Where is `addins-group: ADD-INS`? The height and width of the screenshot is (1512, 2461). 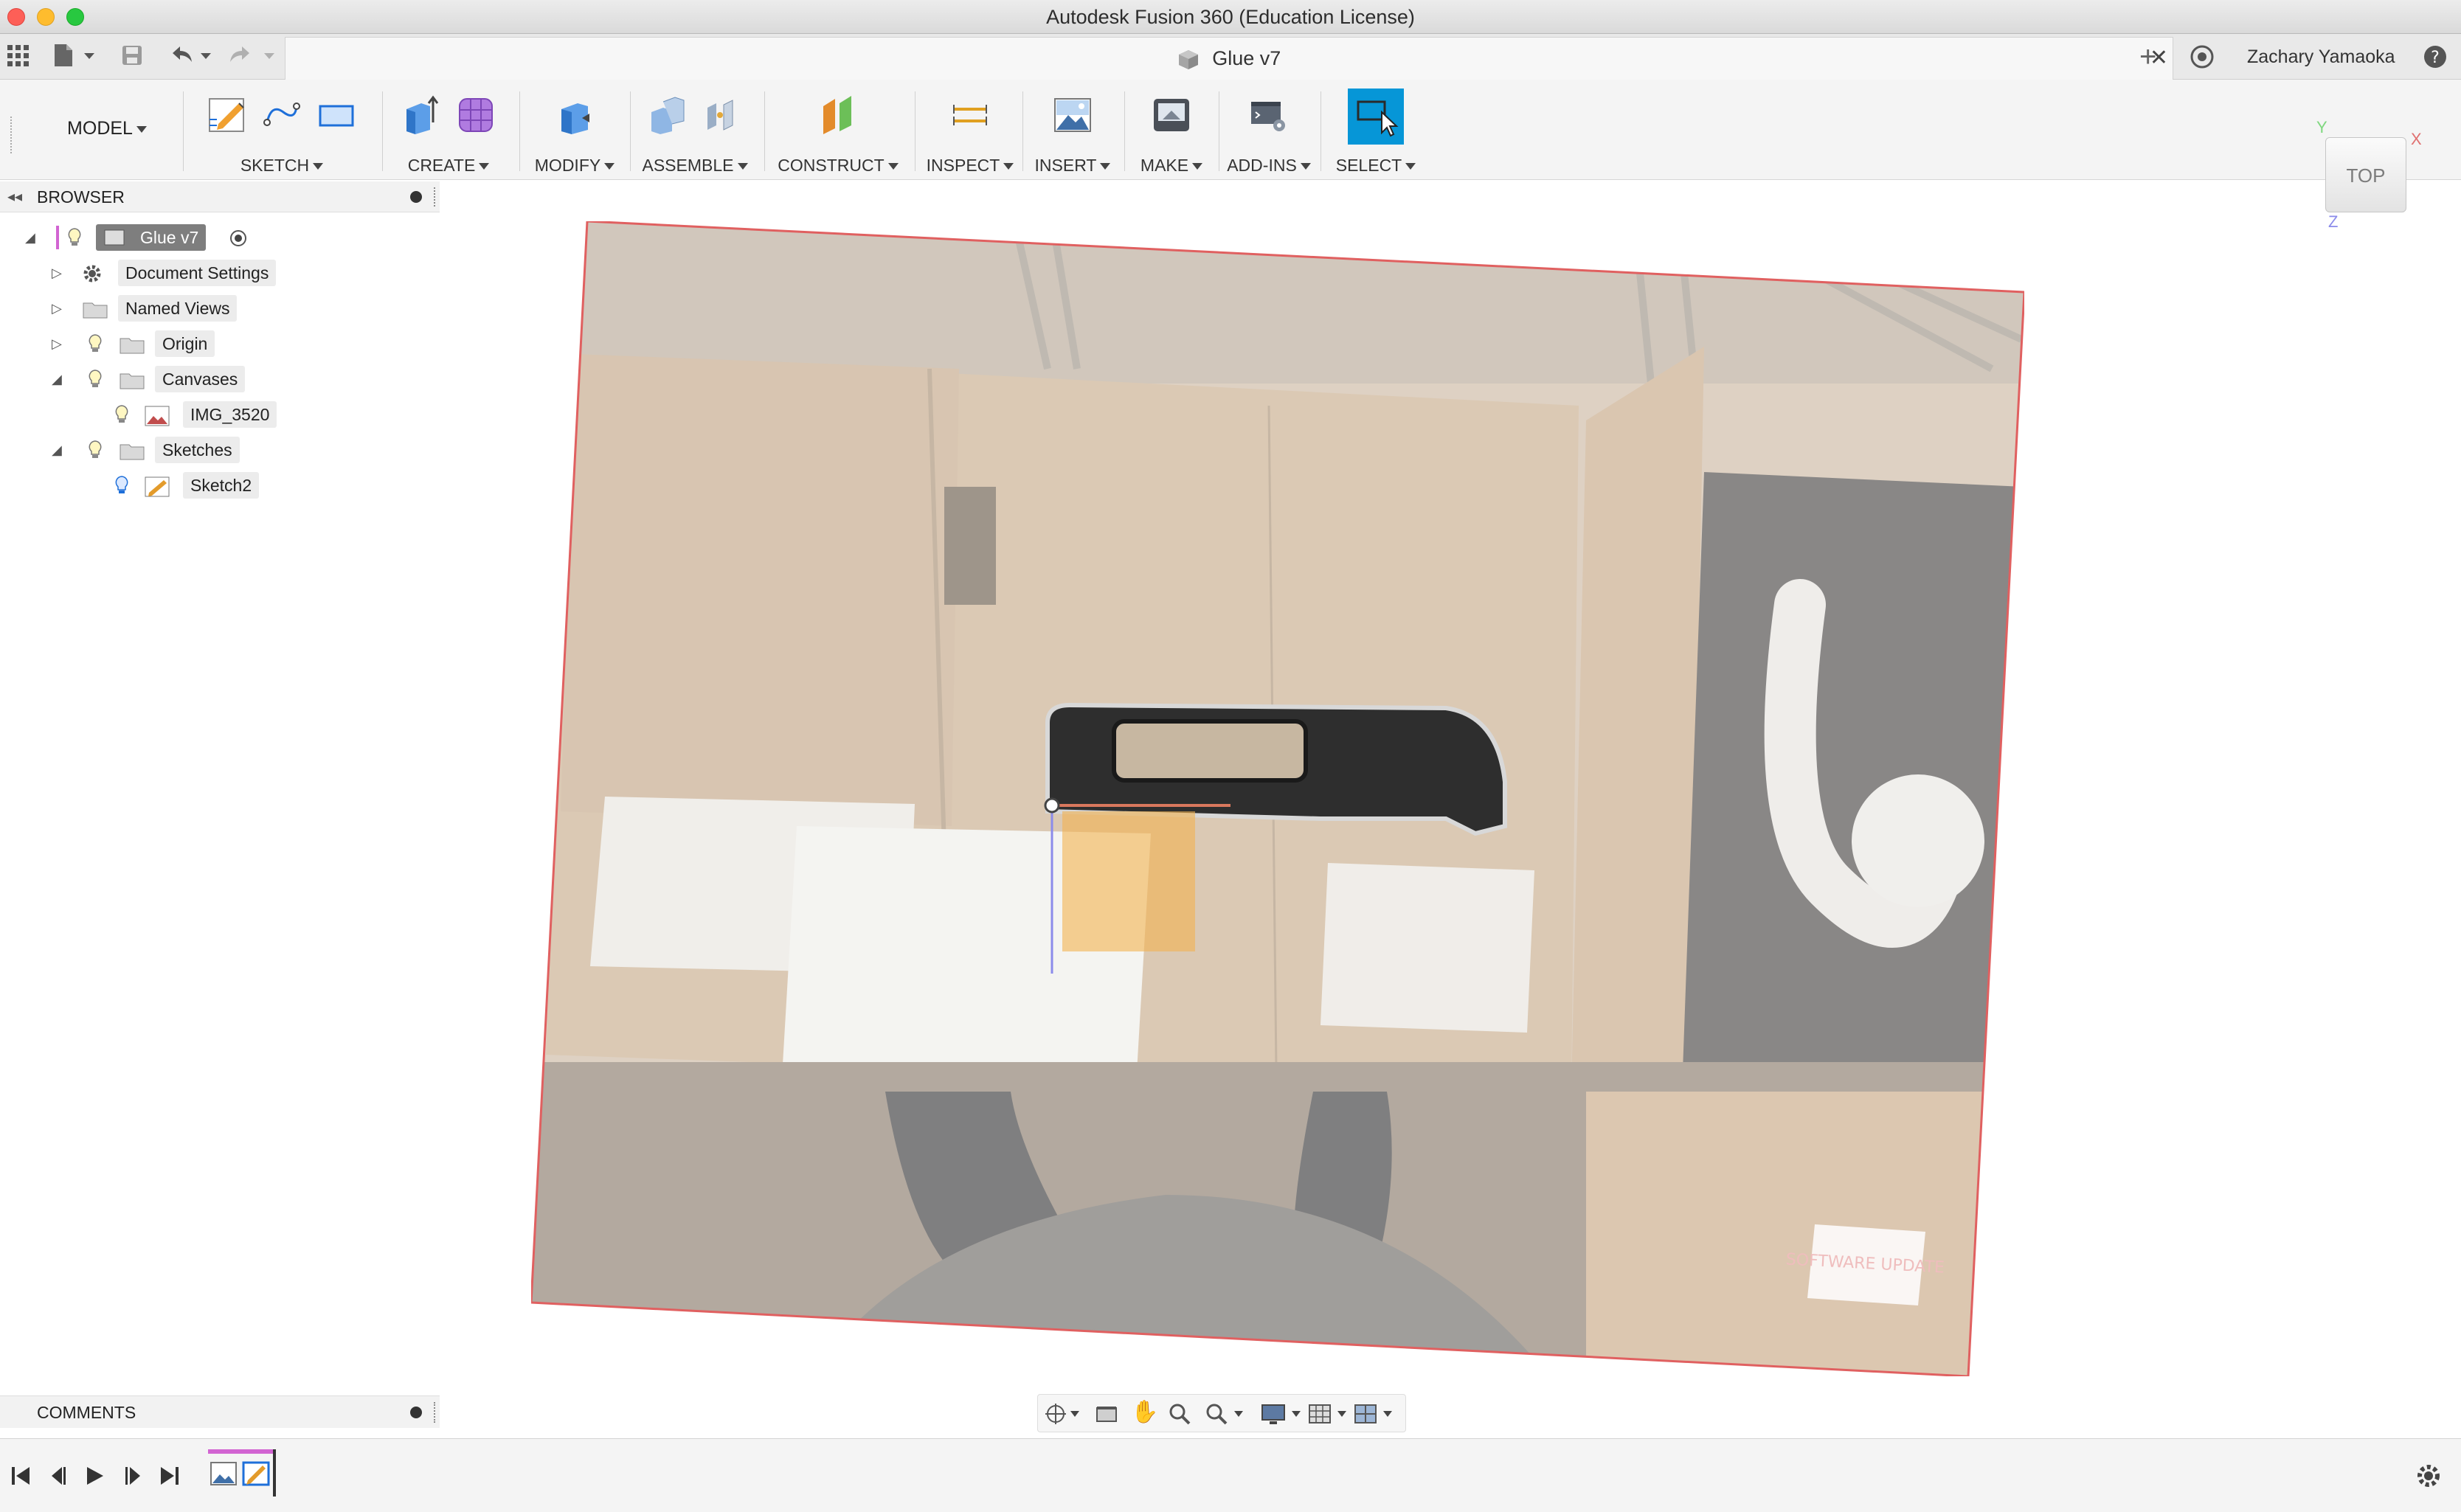 addins-group: ADD-INS is located at coordinates (1269, 132).